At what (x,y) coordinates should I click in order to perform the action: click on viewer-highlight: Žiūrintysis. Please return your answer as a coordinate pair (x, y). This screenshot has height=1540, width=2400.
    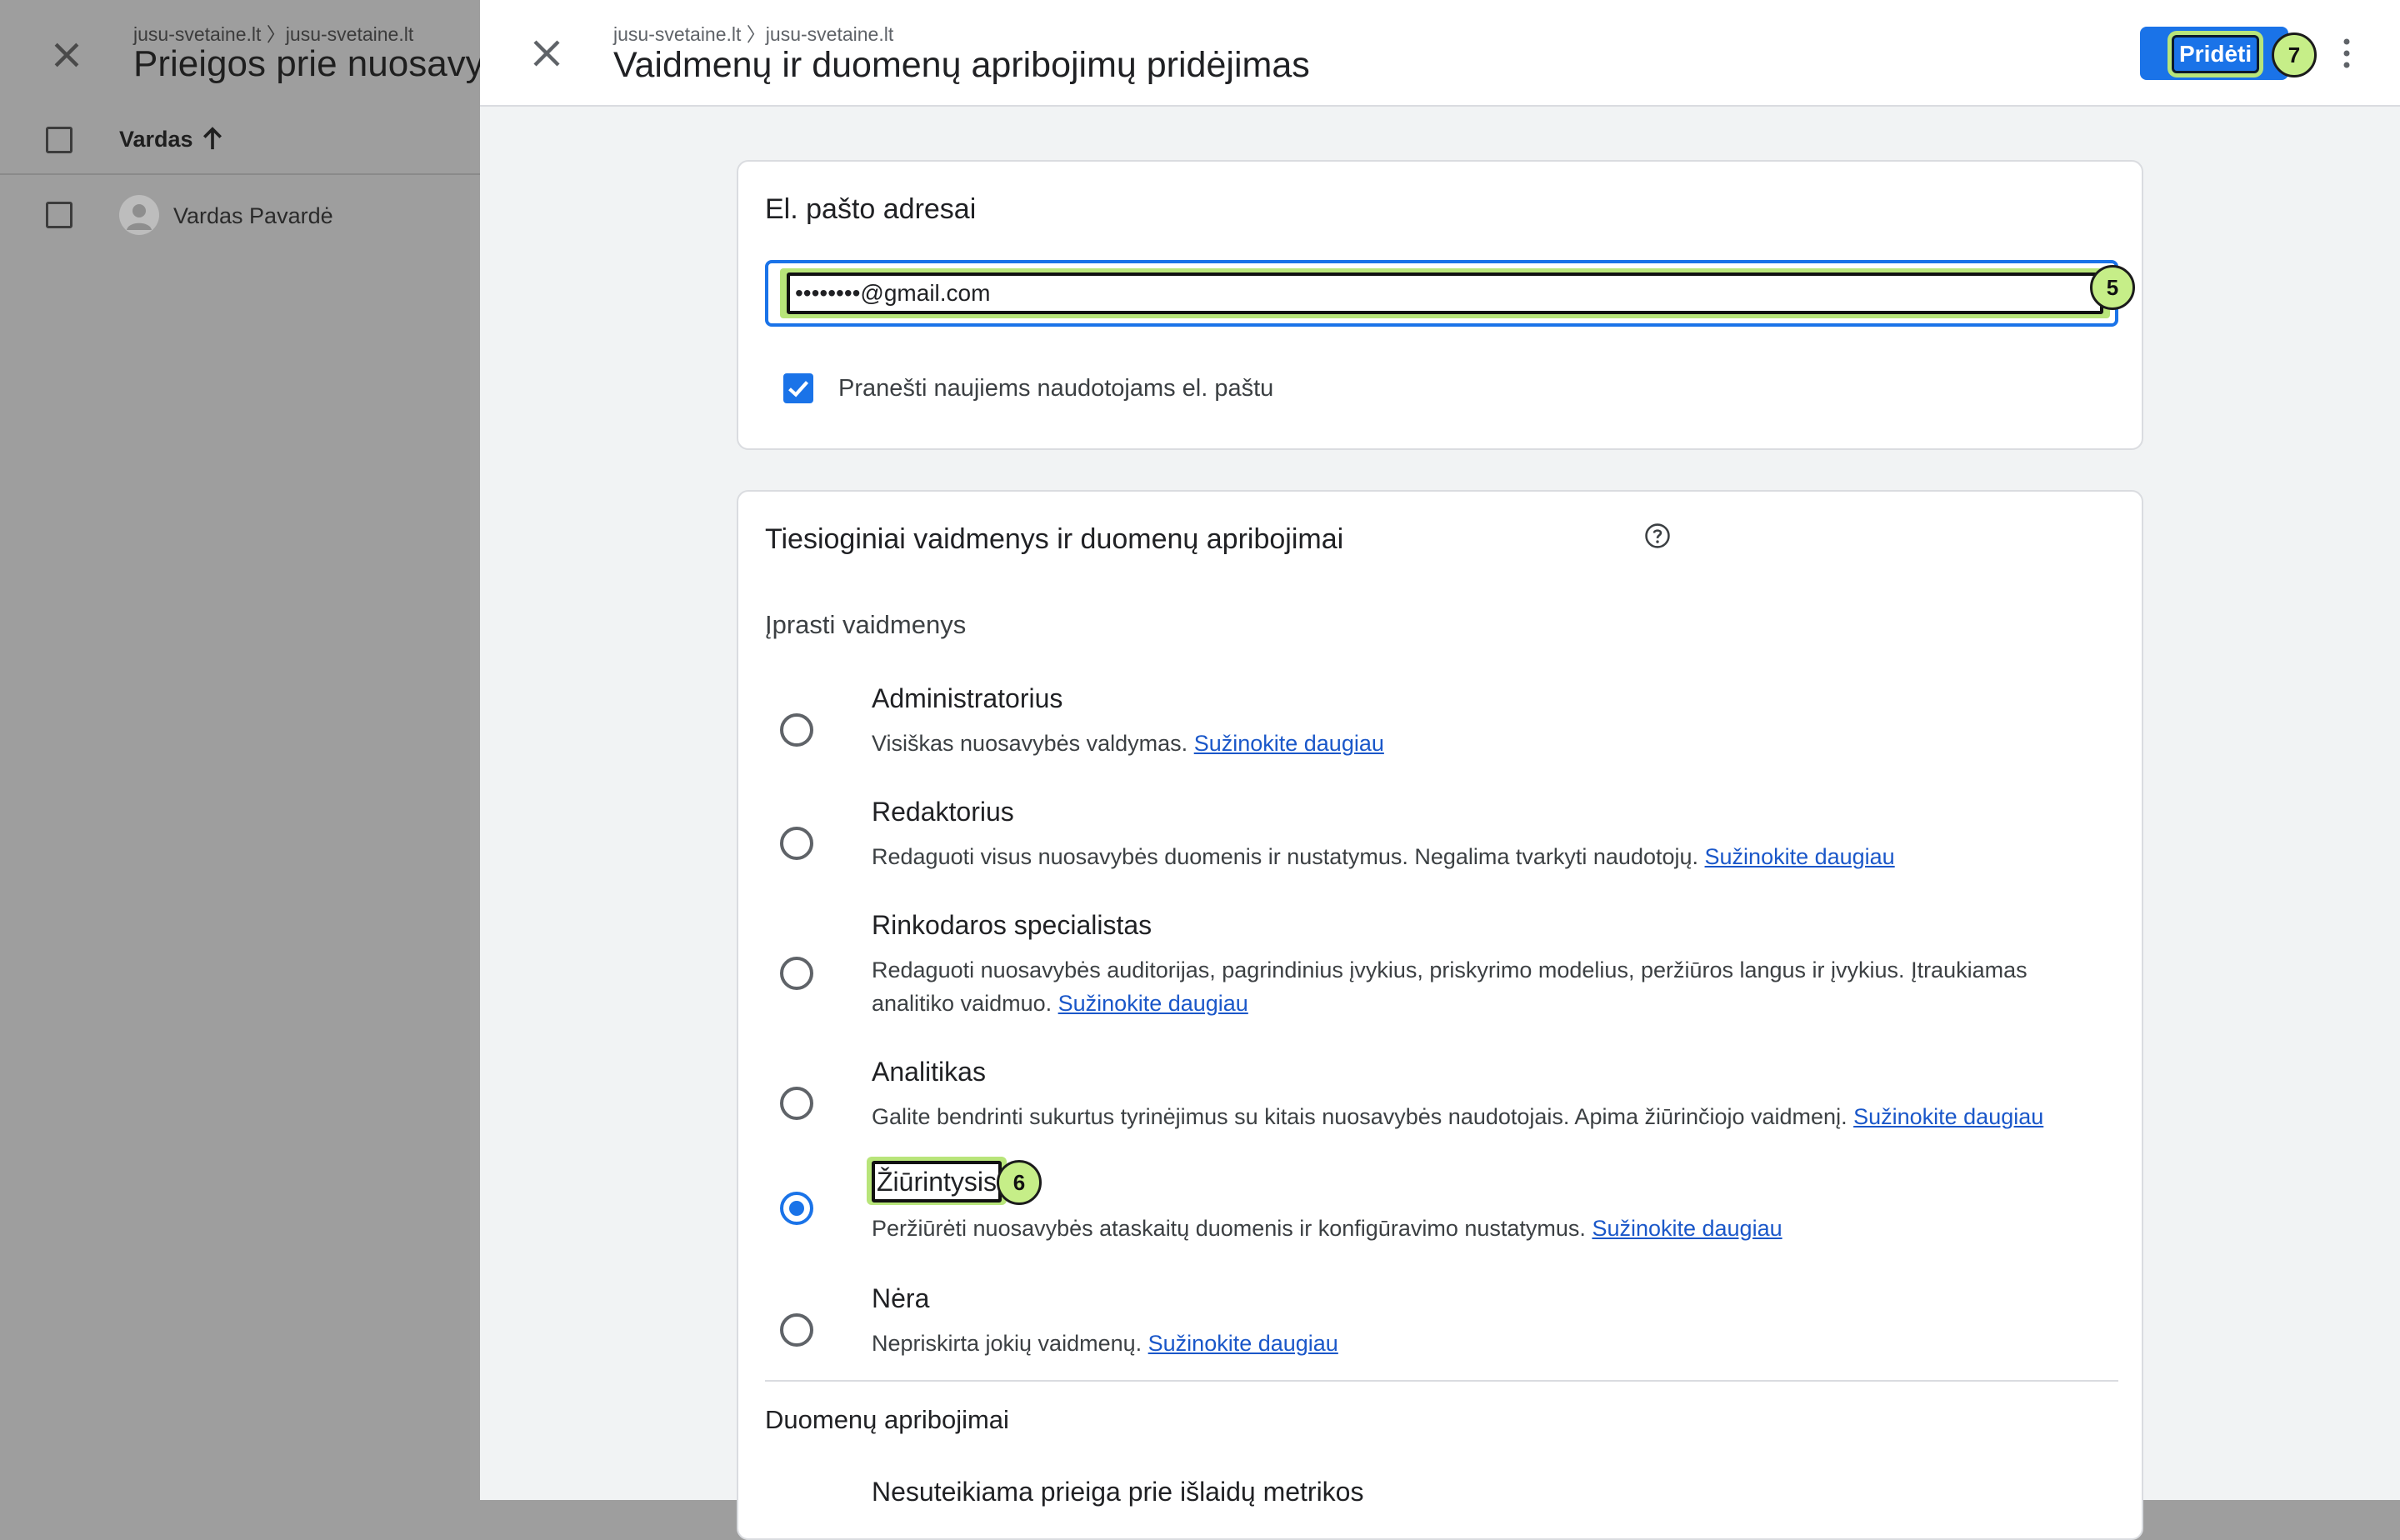
    Looking at the image, I should click on (937, 1181).